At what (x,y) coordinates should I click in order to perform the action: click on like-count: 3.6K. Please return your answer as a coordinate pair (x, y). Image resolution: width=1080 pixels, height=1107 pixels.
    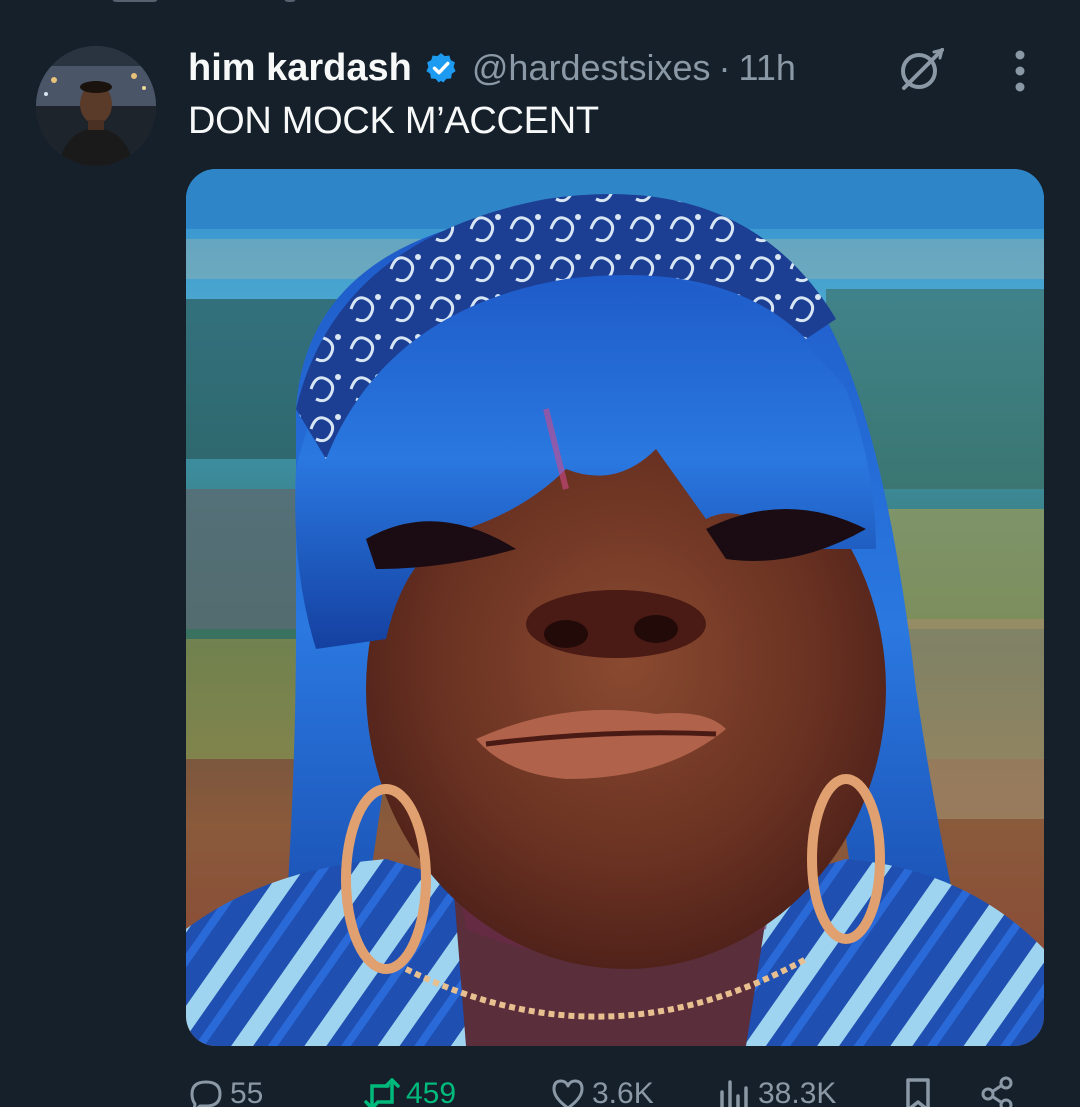
    Looking at the image, I should click on (623, 1092).